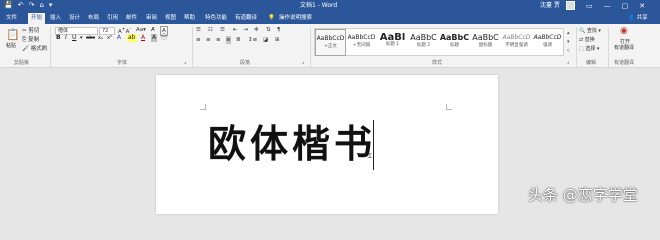  What do you see at coordinates (58, 38) in the screenshot?
I see `bold-button: B` at bounding box center [58, 38].